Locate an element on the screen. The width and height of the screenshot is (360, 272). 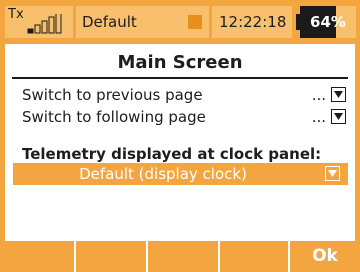
clock-time: 12:22:18 is located at coordinates (253, 22).